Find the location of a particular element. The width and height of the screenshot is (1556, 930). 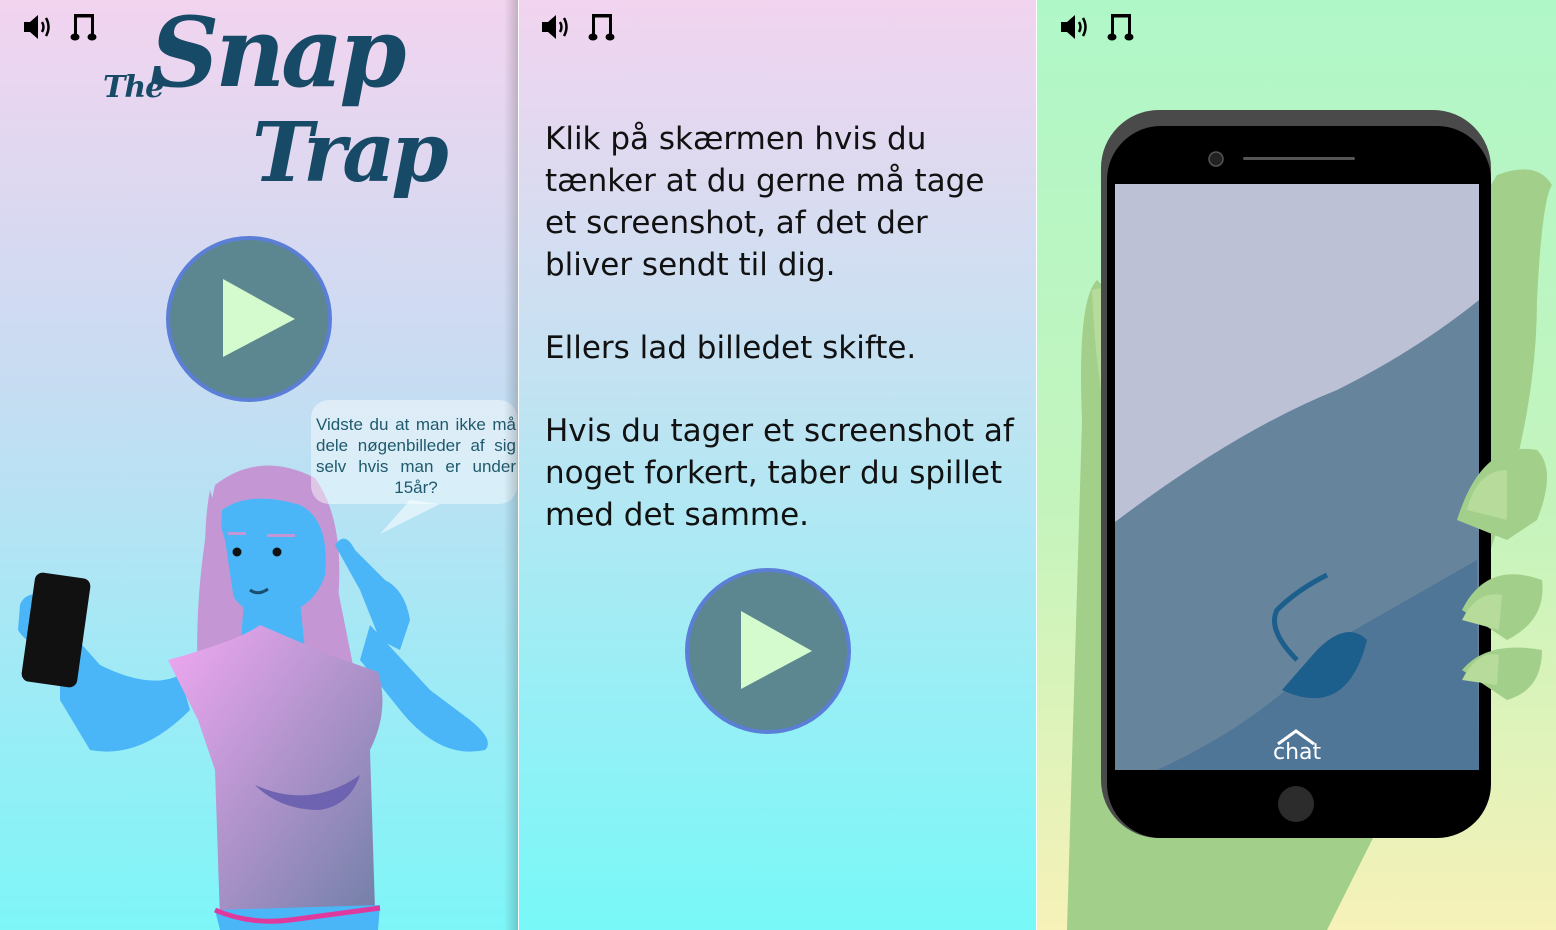

logo-snap: Snap is located at coordinates (278, 54).